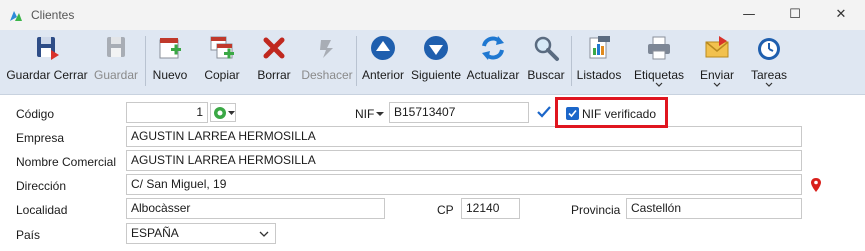 The width and height of the screenshot is (865, 251). I want to click on borrar-button: Borrar, so click(274, 62).